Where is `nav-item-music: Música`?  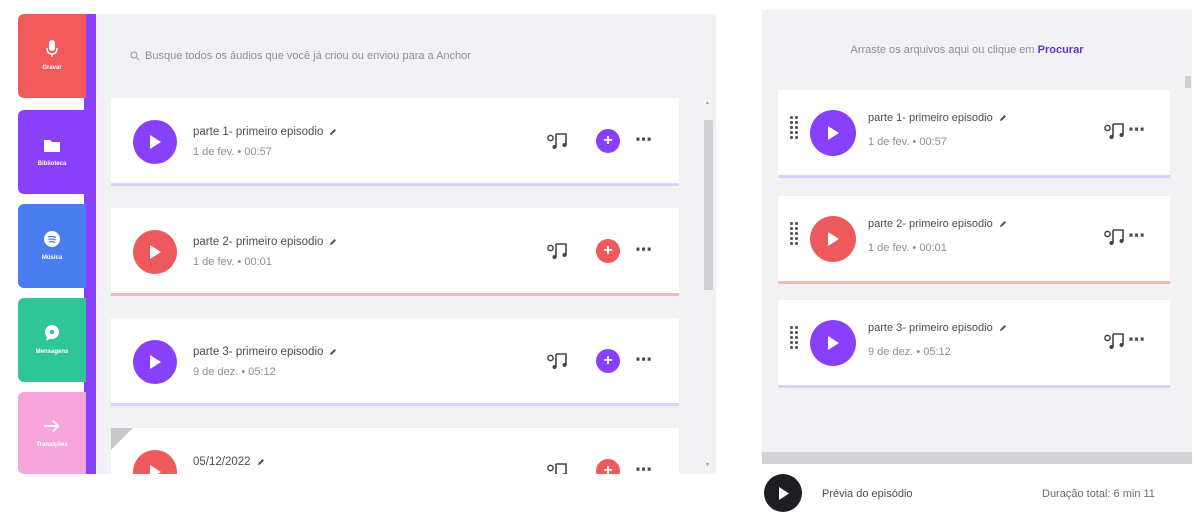 nav-item-music: Música is located at coordinates (52, 246).